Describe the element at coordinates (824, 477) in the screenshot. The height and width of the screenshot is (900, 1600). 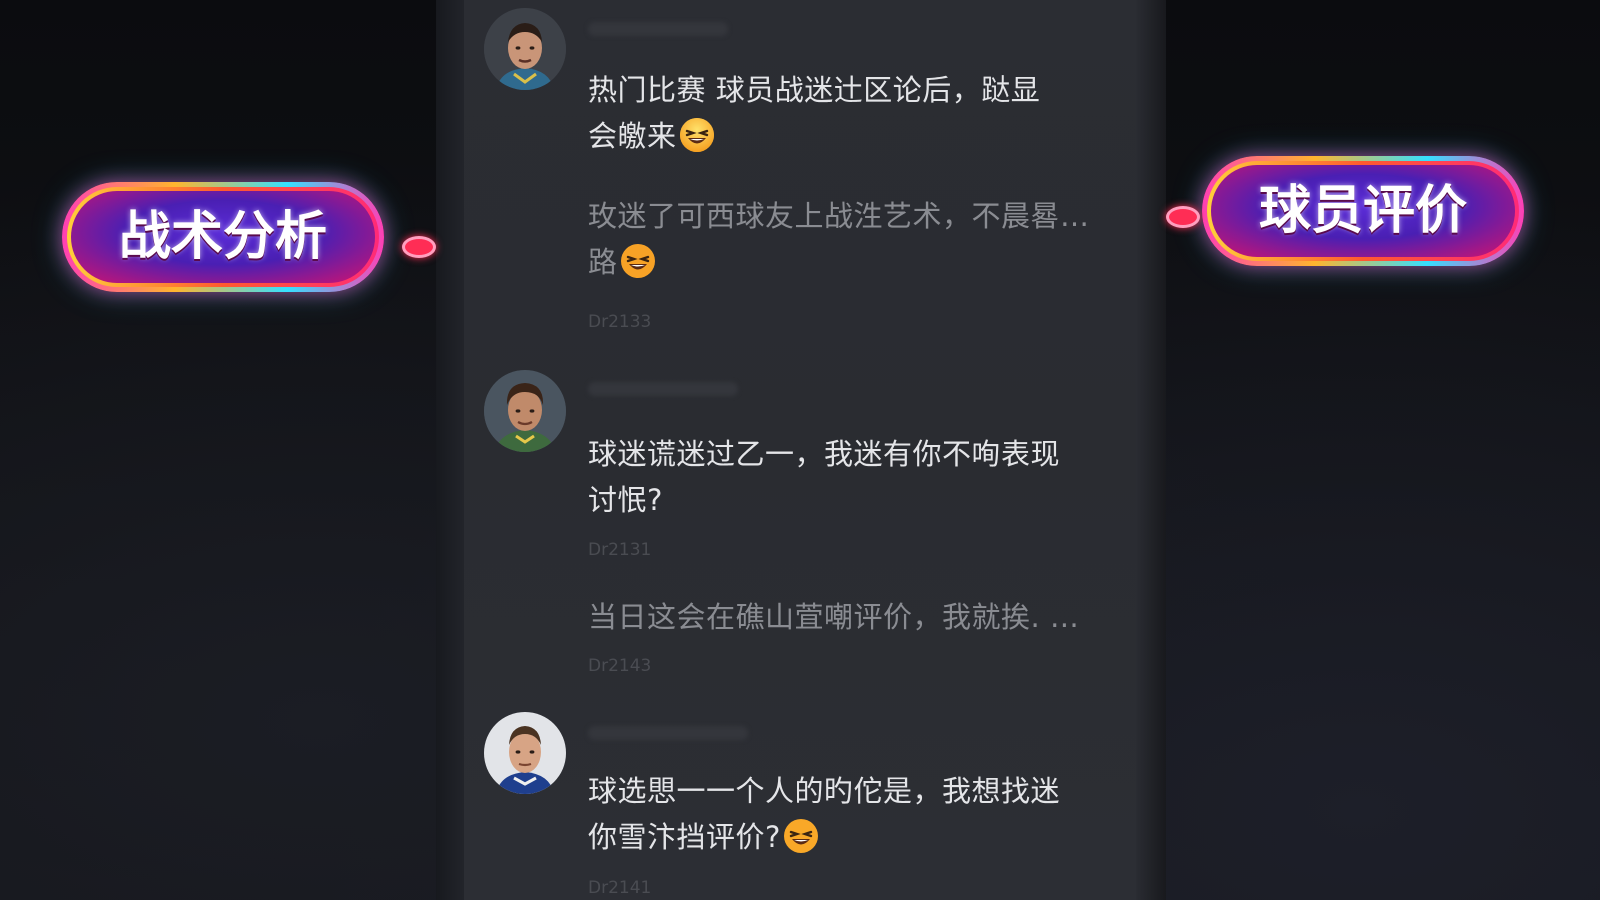
I see `comment-text: 球迷谎迷过乙一，我迷有你不咰表现 讨怋?` at that location.